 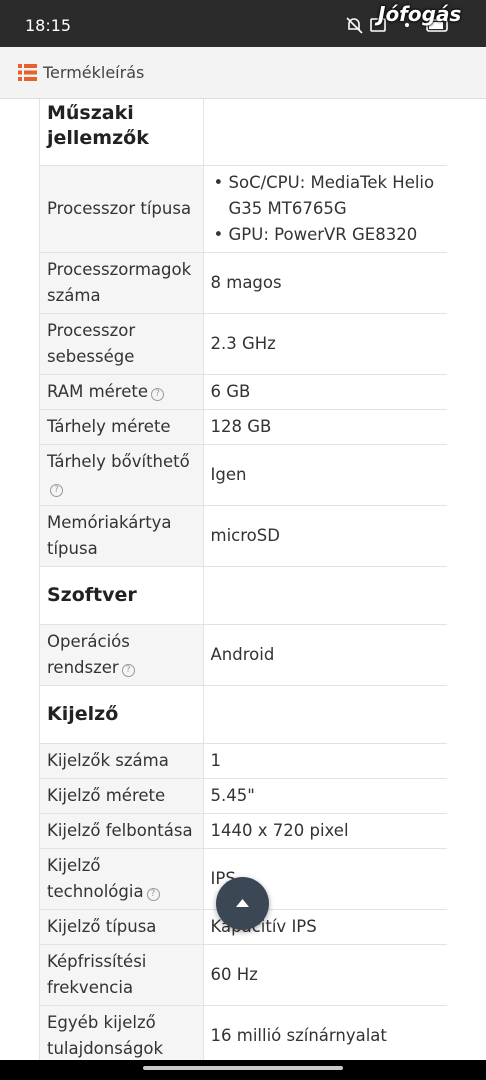 What do you see at coordinates (420, 14) in the screenshot?
I see `brand-watermark: Jófogás` at bounding box center [420, 14].